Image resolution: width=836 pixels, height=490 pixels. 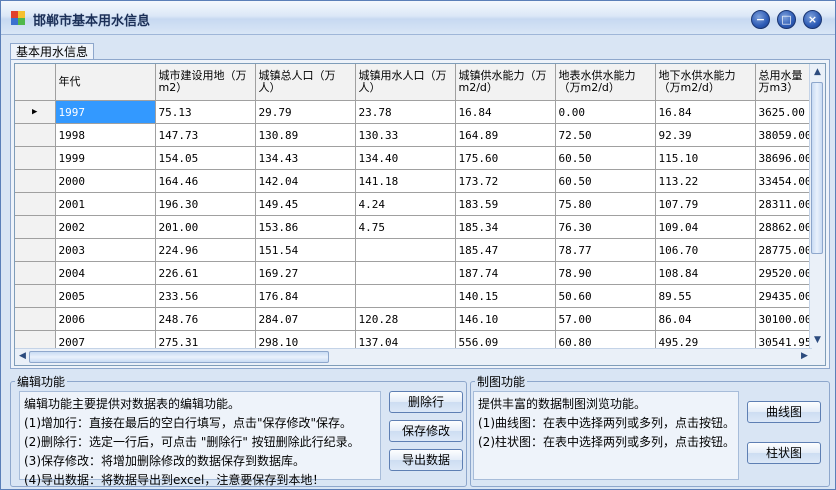 What do you see at coordinates (817, 340) in the screenshot?
I see `scroll-down-icon: ▼` at bounding box center [817, 340].